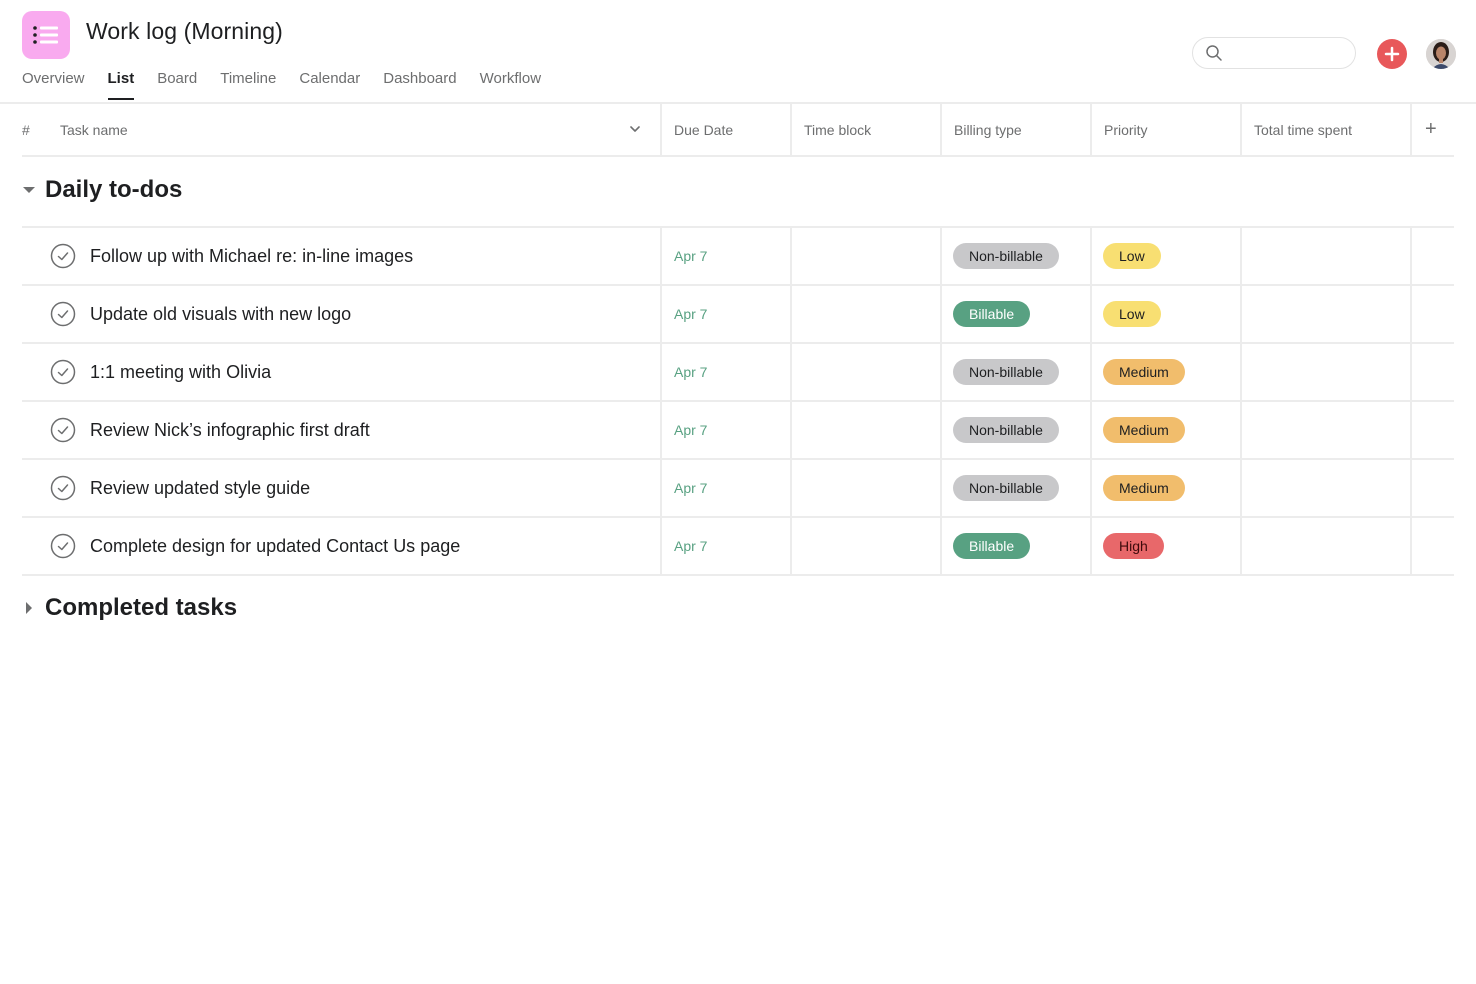 The height and width of the screenshot is (984, 1476). Describe the element at coordinates (1441, 54) in the screenshot. I see `user-avatar` at that location.